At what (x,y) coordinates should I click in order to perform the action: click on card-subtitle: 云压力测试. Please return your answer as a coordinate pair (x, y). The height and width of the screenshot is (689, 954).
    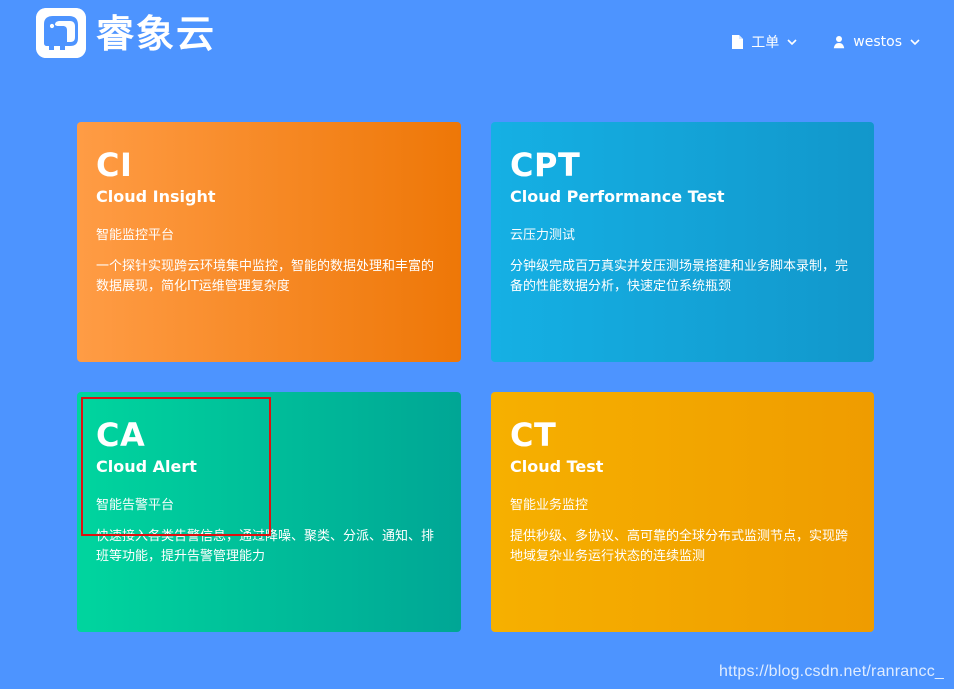
    Looking at the image, I should click on (543, 235).